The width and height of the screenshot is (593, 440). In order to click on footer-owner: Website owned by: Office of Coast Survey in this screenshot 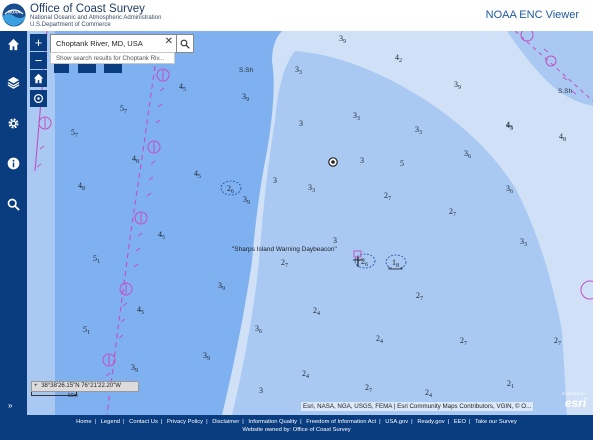, I will do `click(296, 430)`.